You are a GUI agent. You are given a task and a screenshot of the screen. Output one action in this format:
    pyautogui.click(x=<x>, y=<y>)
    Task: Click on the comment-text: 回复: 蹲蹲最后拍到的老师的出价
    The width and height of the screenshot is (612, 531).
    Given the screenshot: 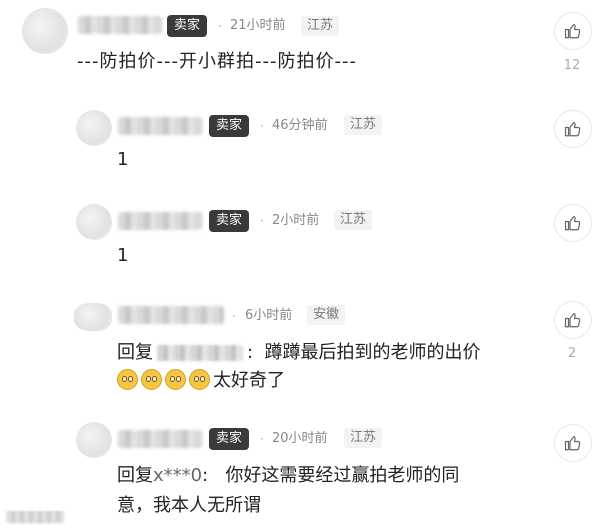 What is the action you would take?
    pyautogui.click(x=299, y=353)
    